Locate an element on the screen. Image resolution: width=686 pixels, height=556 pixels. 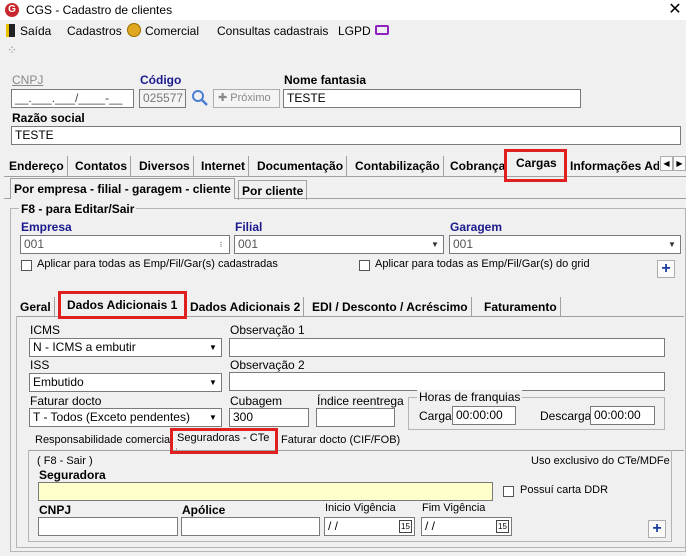
reentrega-label: Índice reentrega is located at coordinates (360, 401).